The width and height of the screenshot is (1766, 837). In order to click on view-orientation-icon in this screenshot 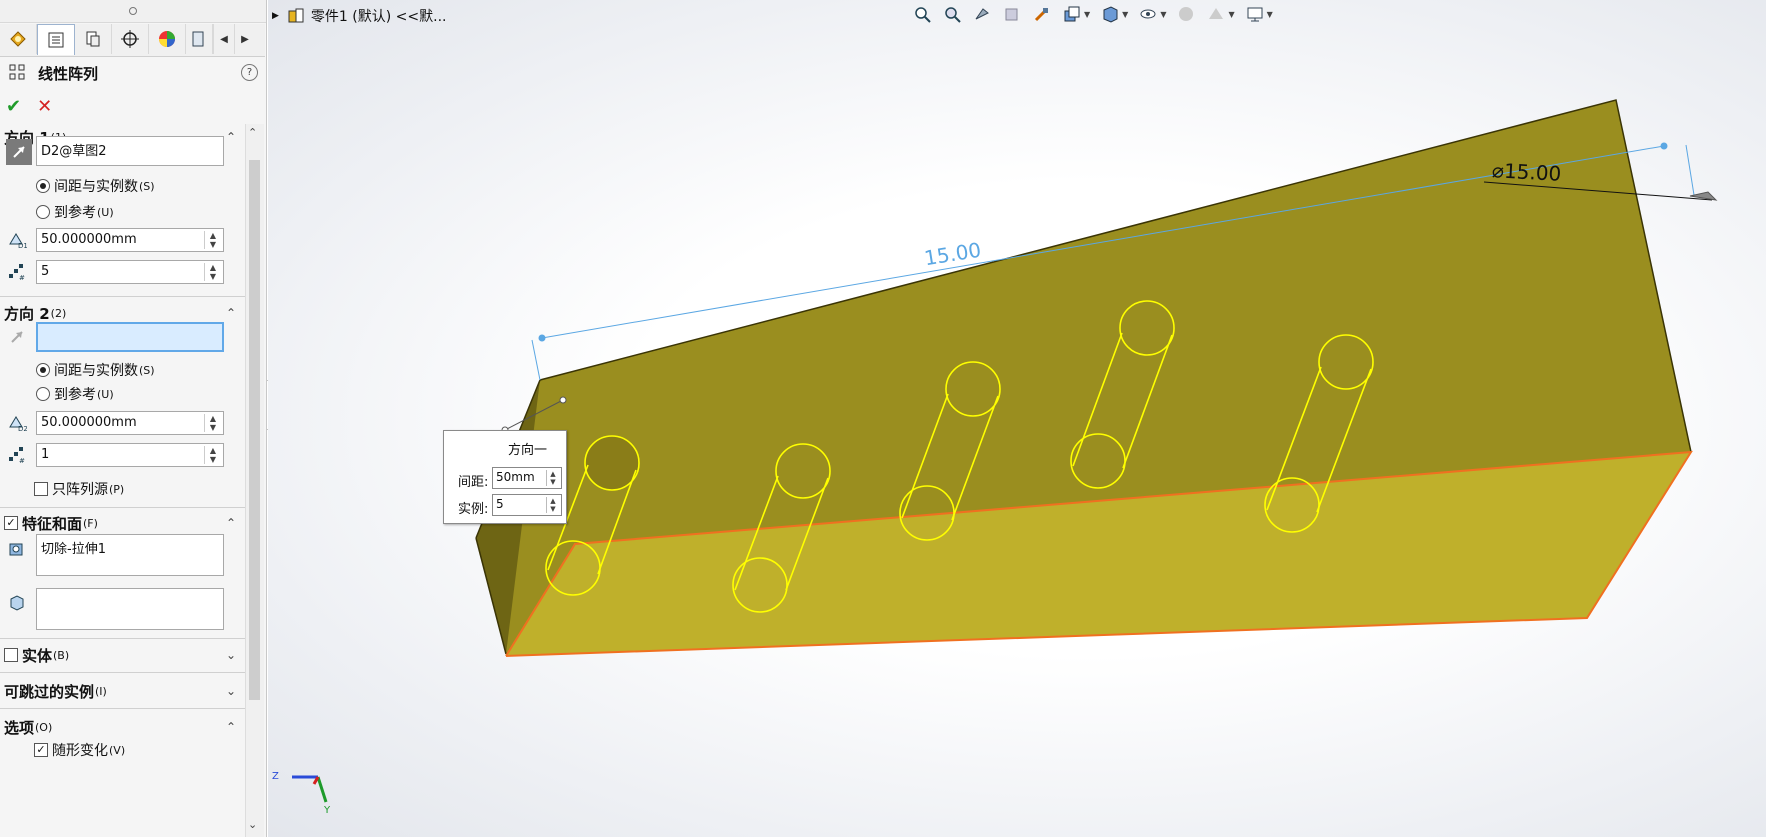, I will do `click(1072, 14)`.